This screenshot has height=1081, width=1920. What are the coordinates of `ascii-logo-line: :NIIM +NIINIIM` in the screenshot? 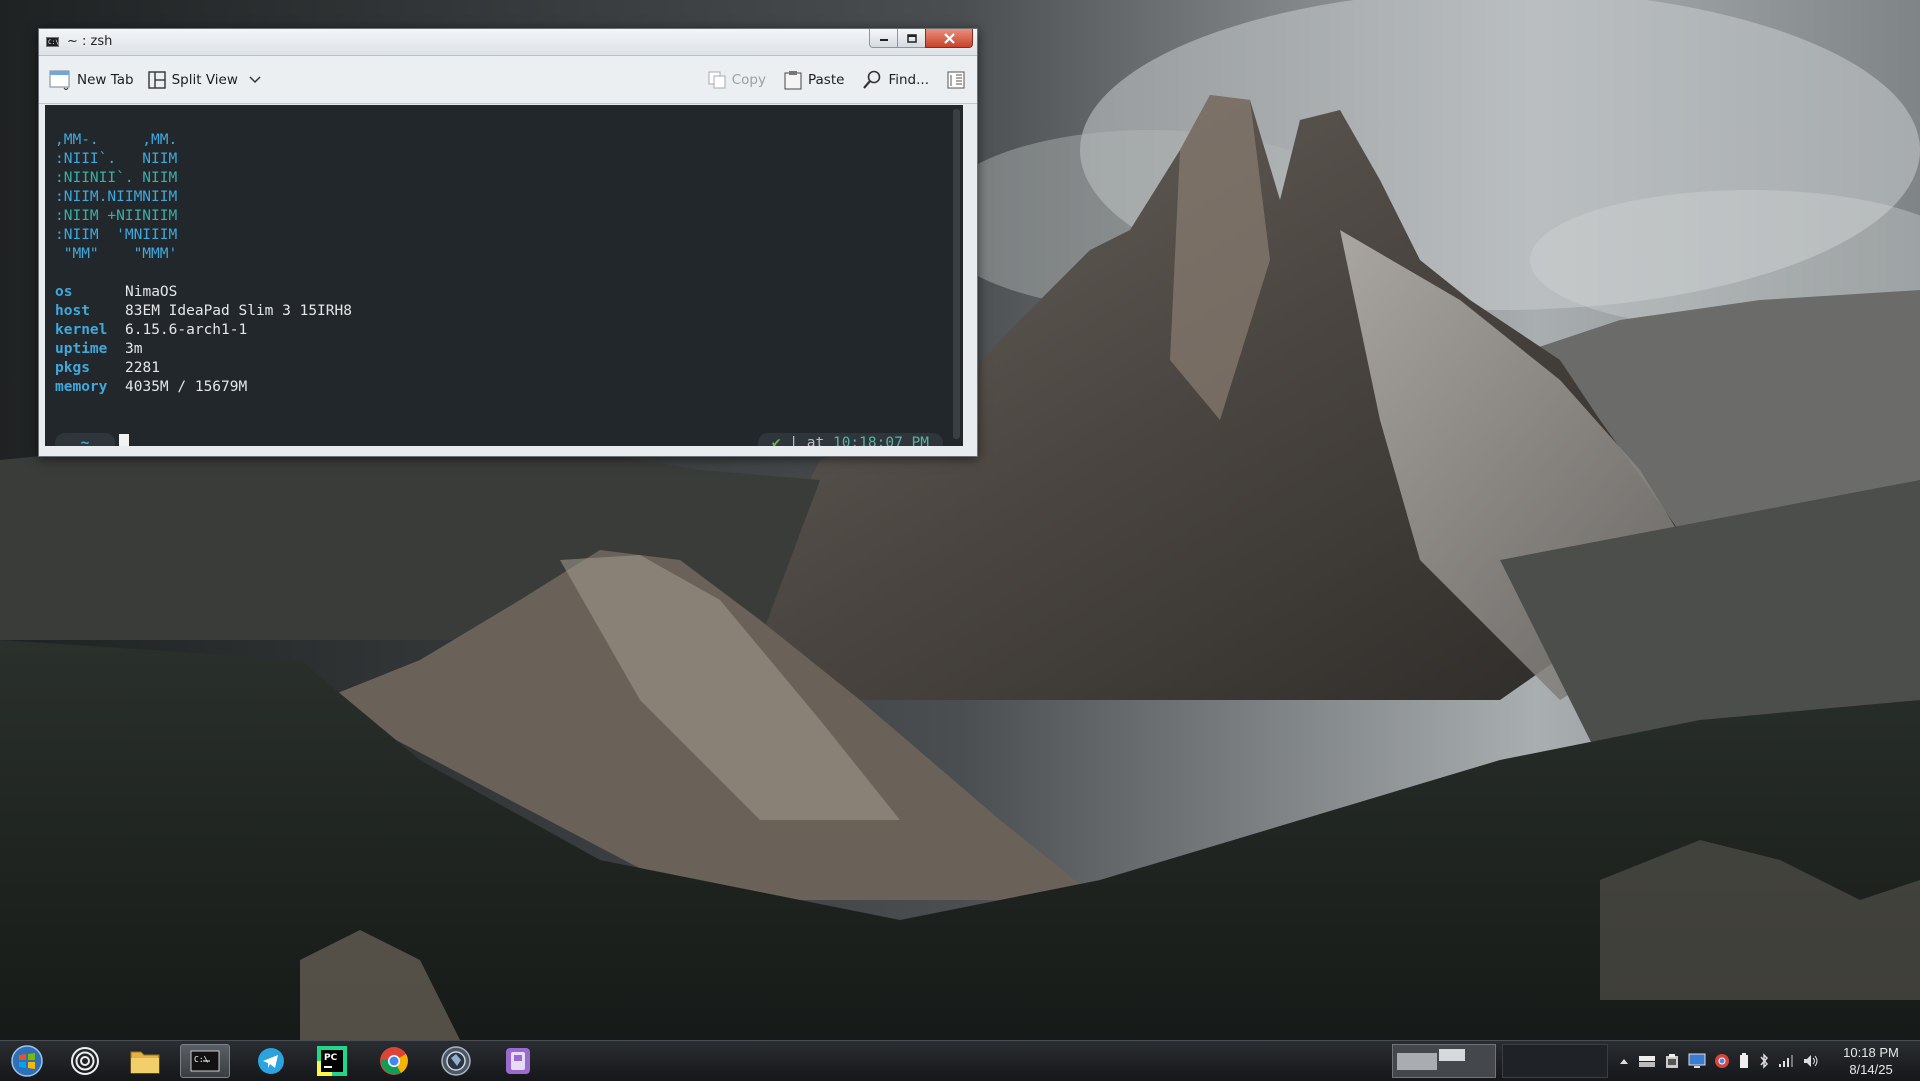 It's located at (116, 216).